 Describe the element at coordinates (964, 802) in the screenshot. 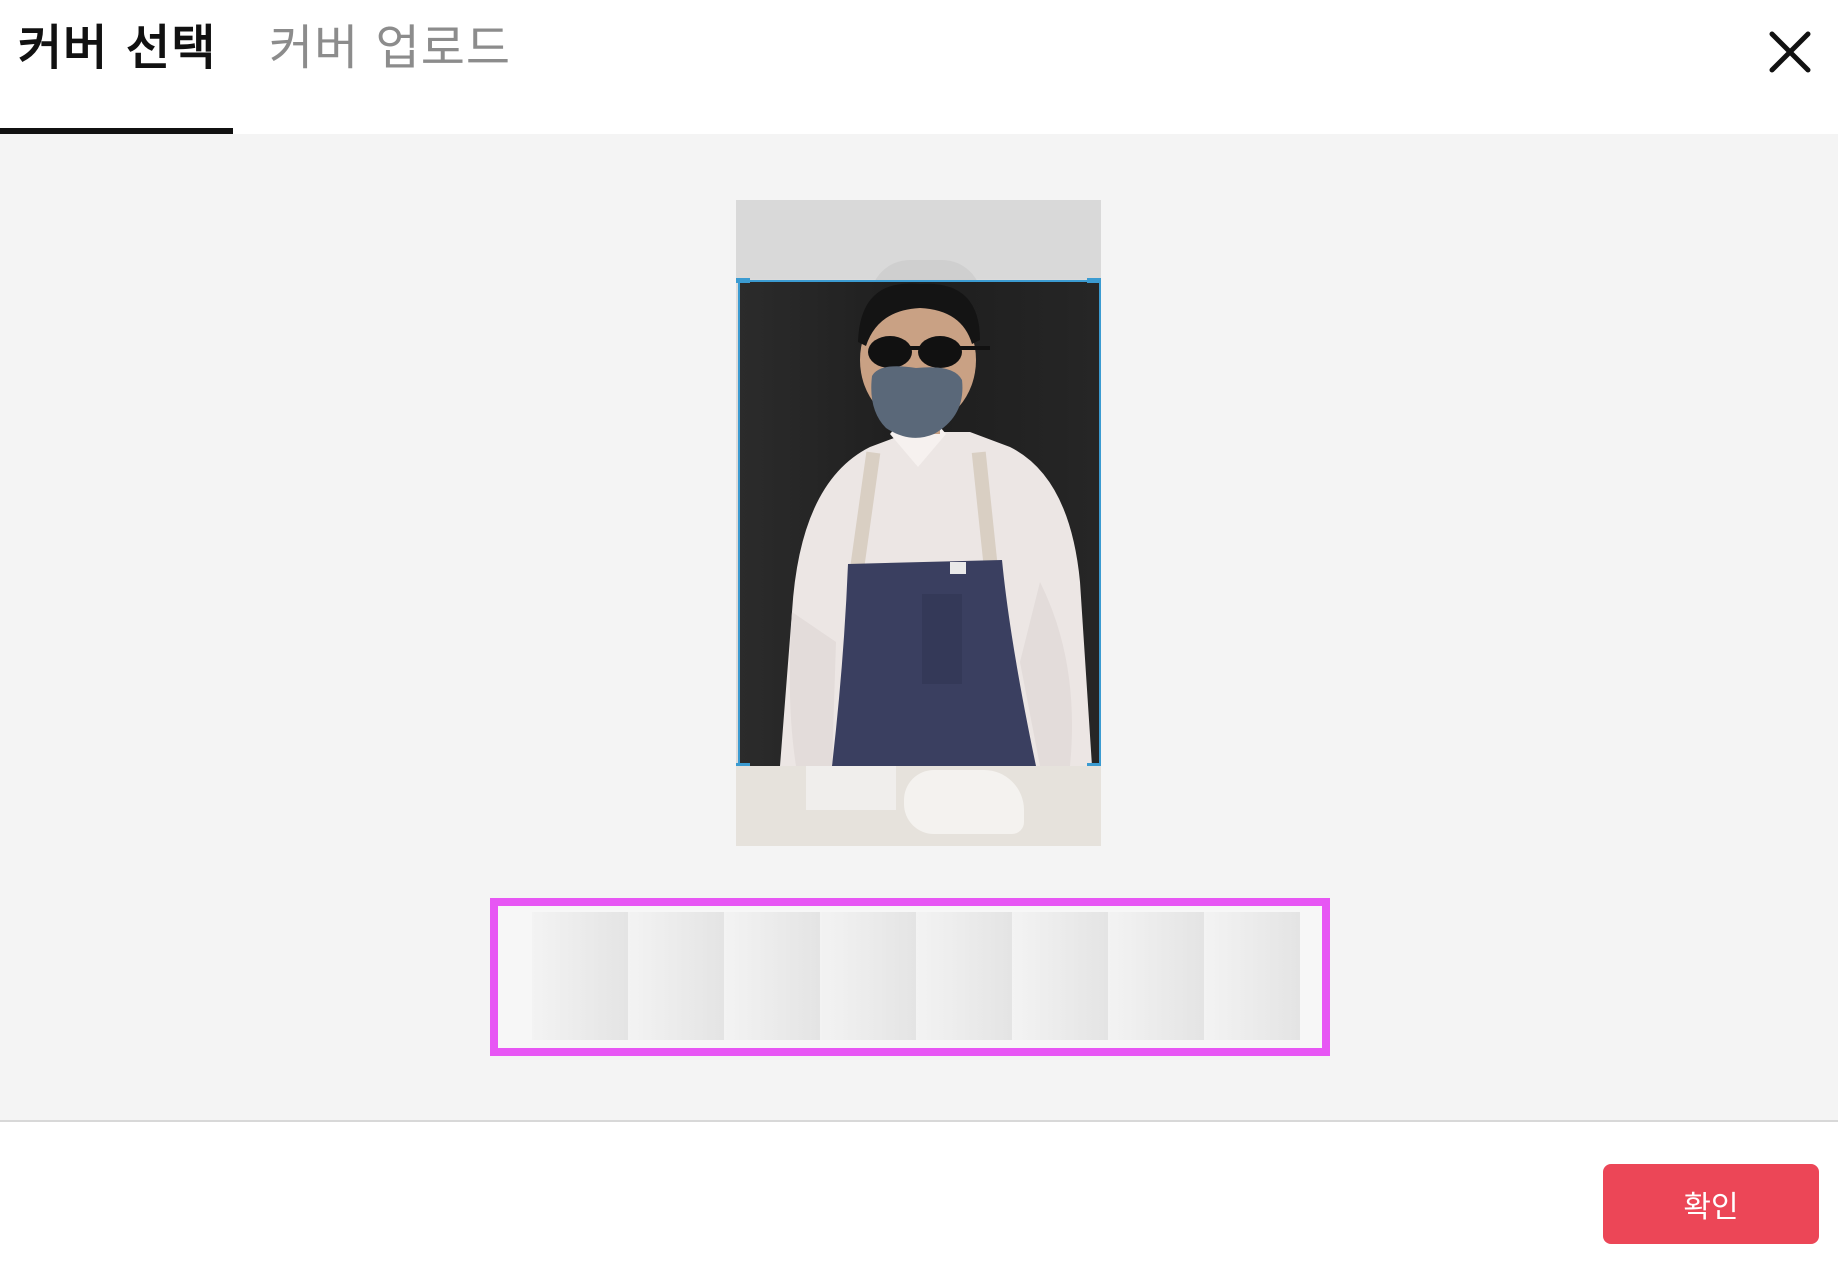

I see `dimmed-glove-shape` at that location.